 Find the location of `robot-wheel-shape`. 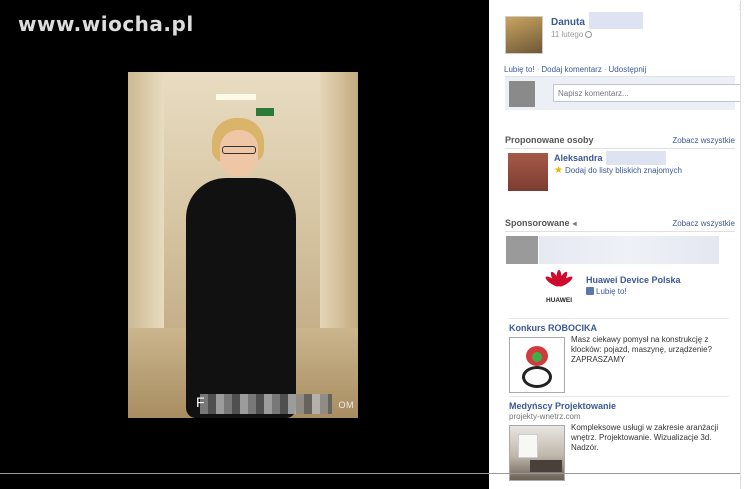

robot-wheel-shape is located at coordinates (537, 377).